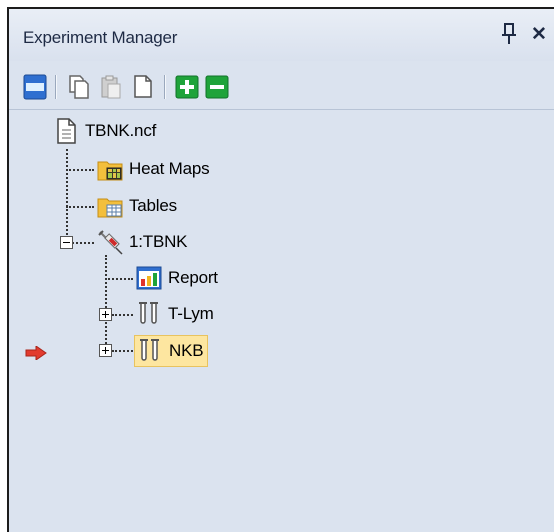 This screenshot has width=554, height=532. What do you see at coordinates (110, 242) in the screenshot?
I see `syringe-icon` at bounding box center [110, 242].